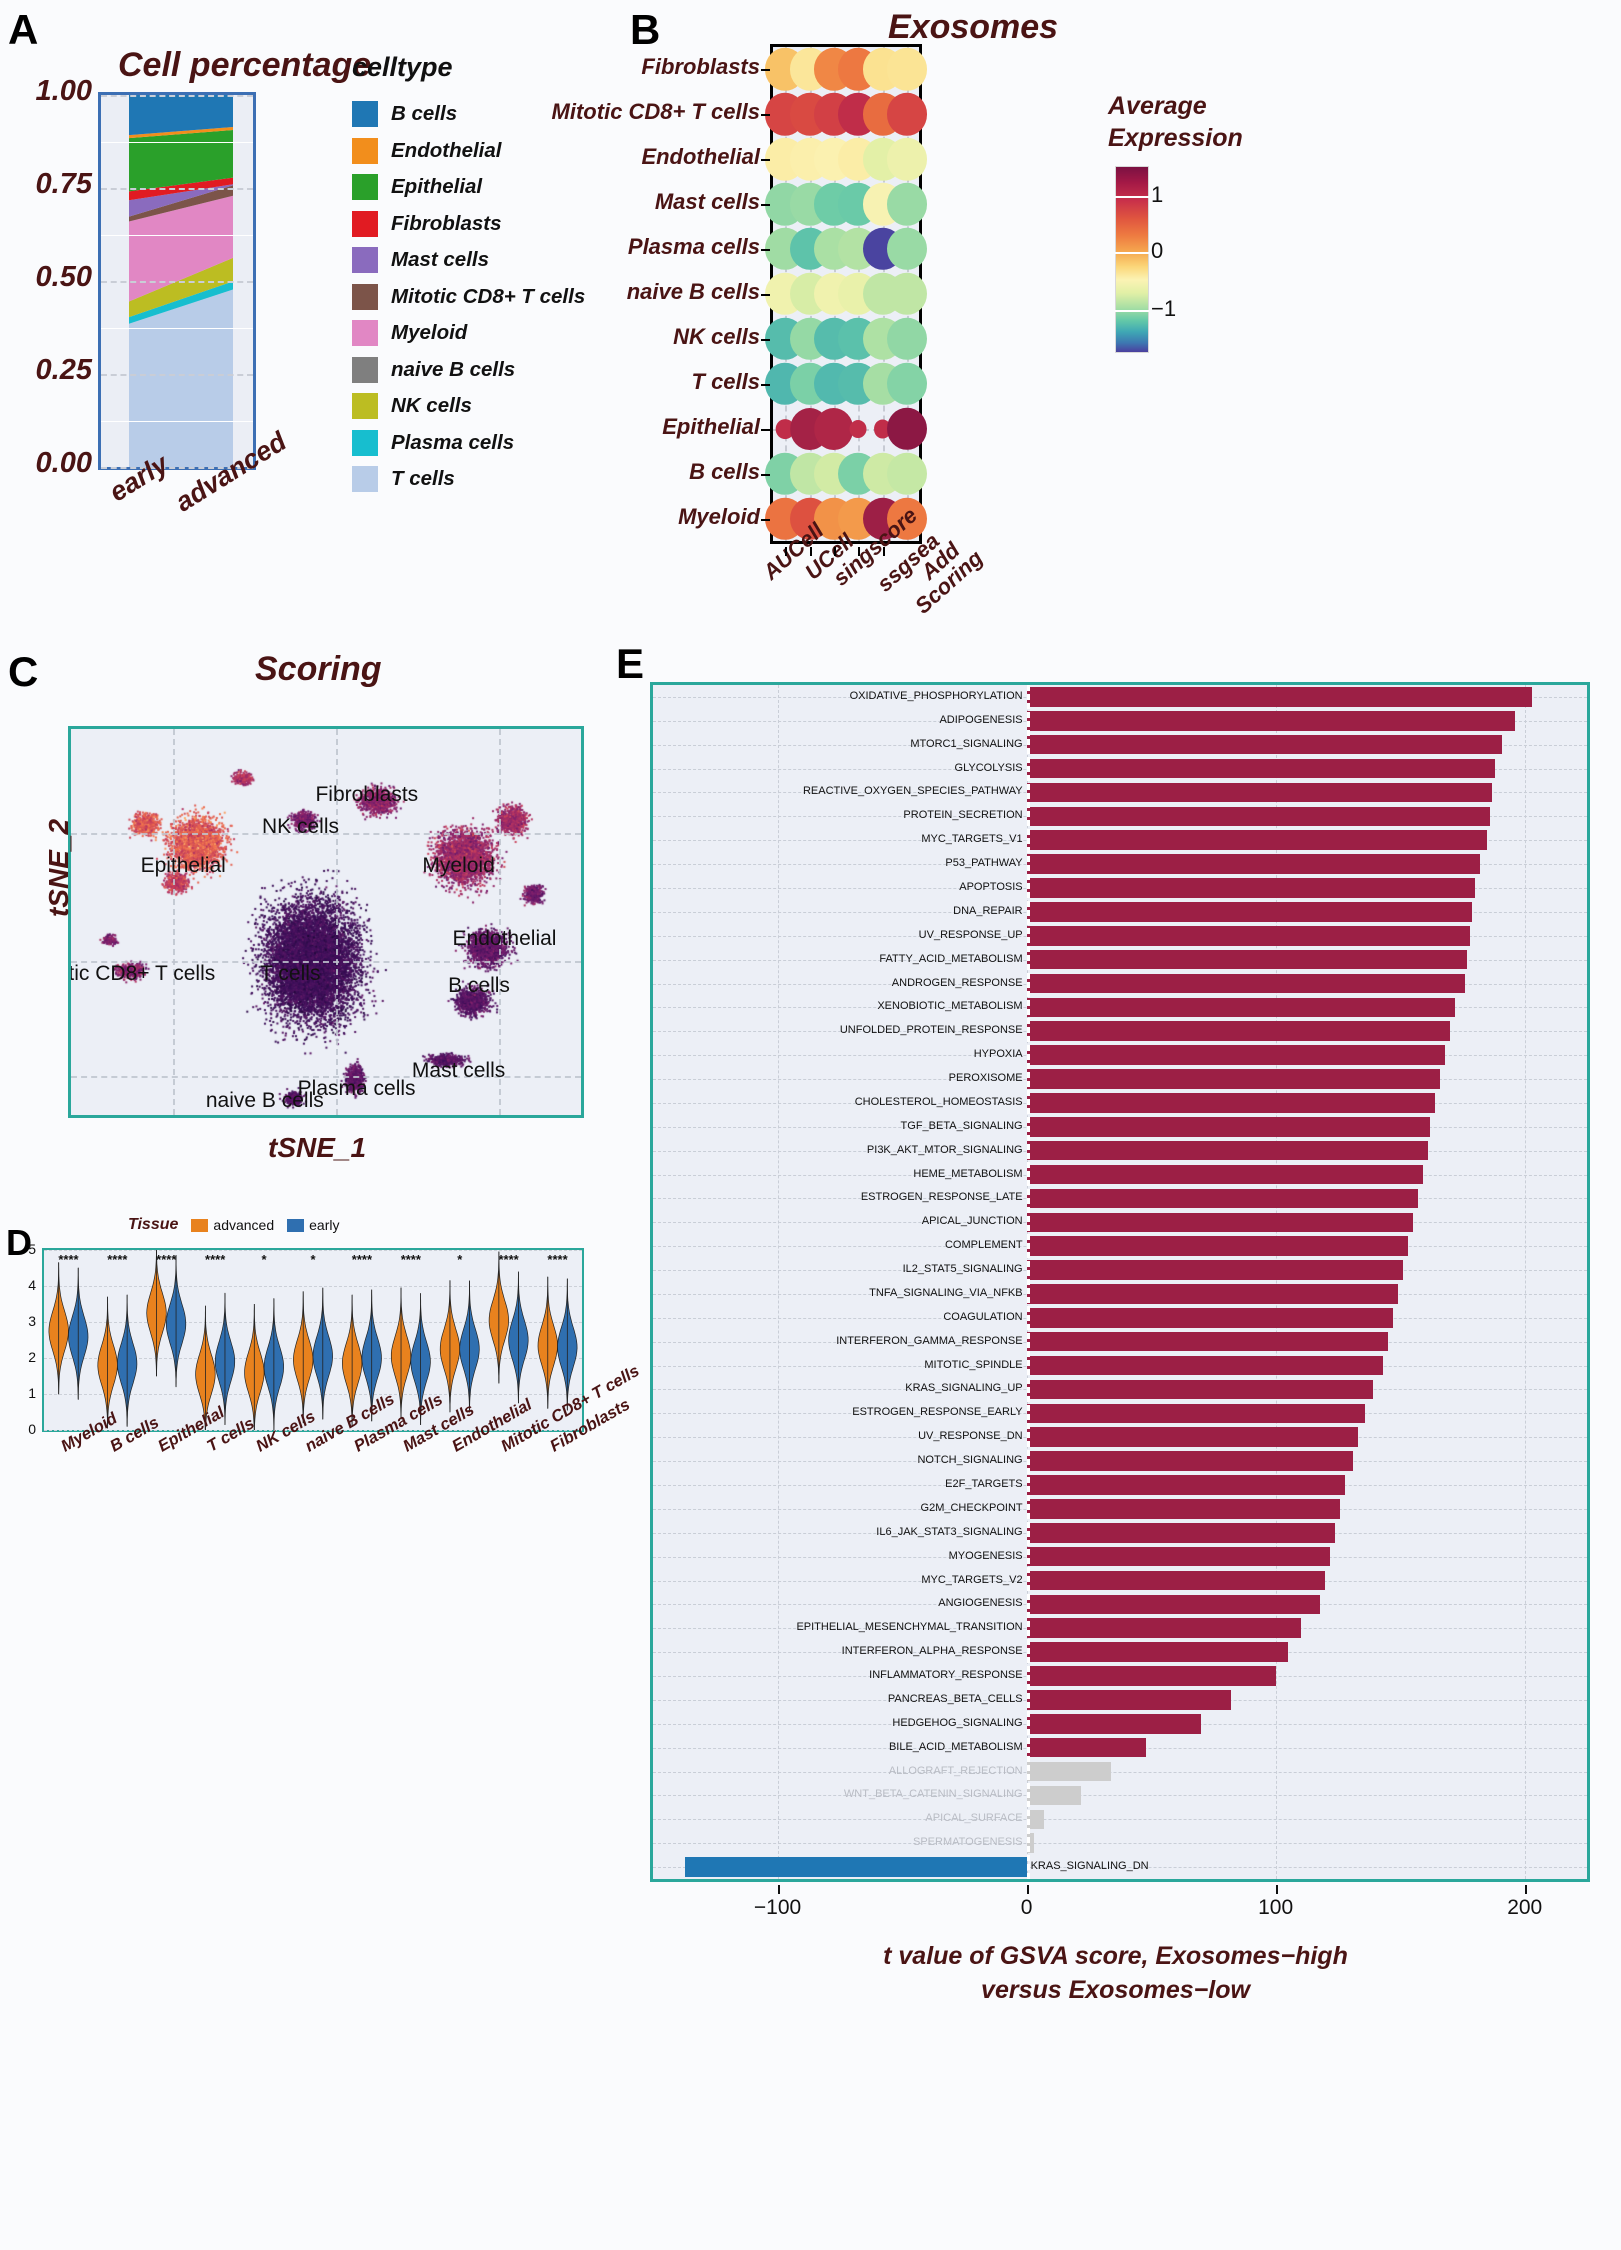 This screenshot has width=1621, height=2250. I want to click on violin-shapes, so click(313, 1340).